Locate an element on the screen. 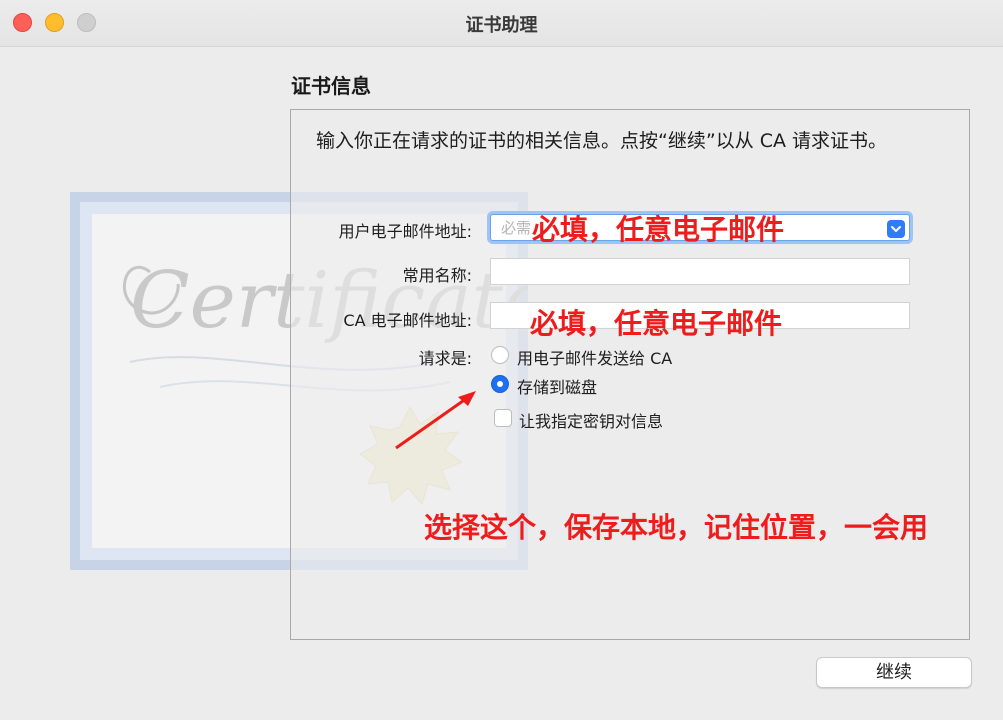  window-title: 证书助理 is located at coordinates (501, 25).